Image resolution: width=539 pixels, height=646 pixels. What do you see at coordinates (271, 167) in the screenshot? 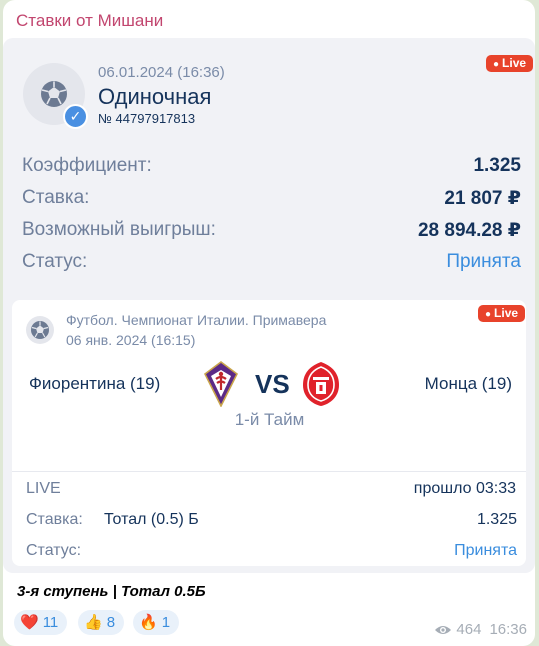
I see `odds-row: Коэффициент: 1.325` at bounding box center [271, 167].